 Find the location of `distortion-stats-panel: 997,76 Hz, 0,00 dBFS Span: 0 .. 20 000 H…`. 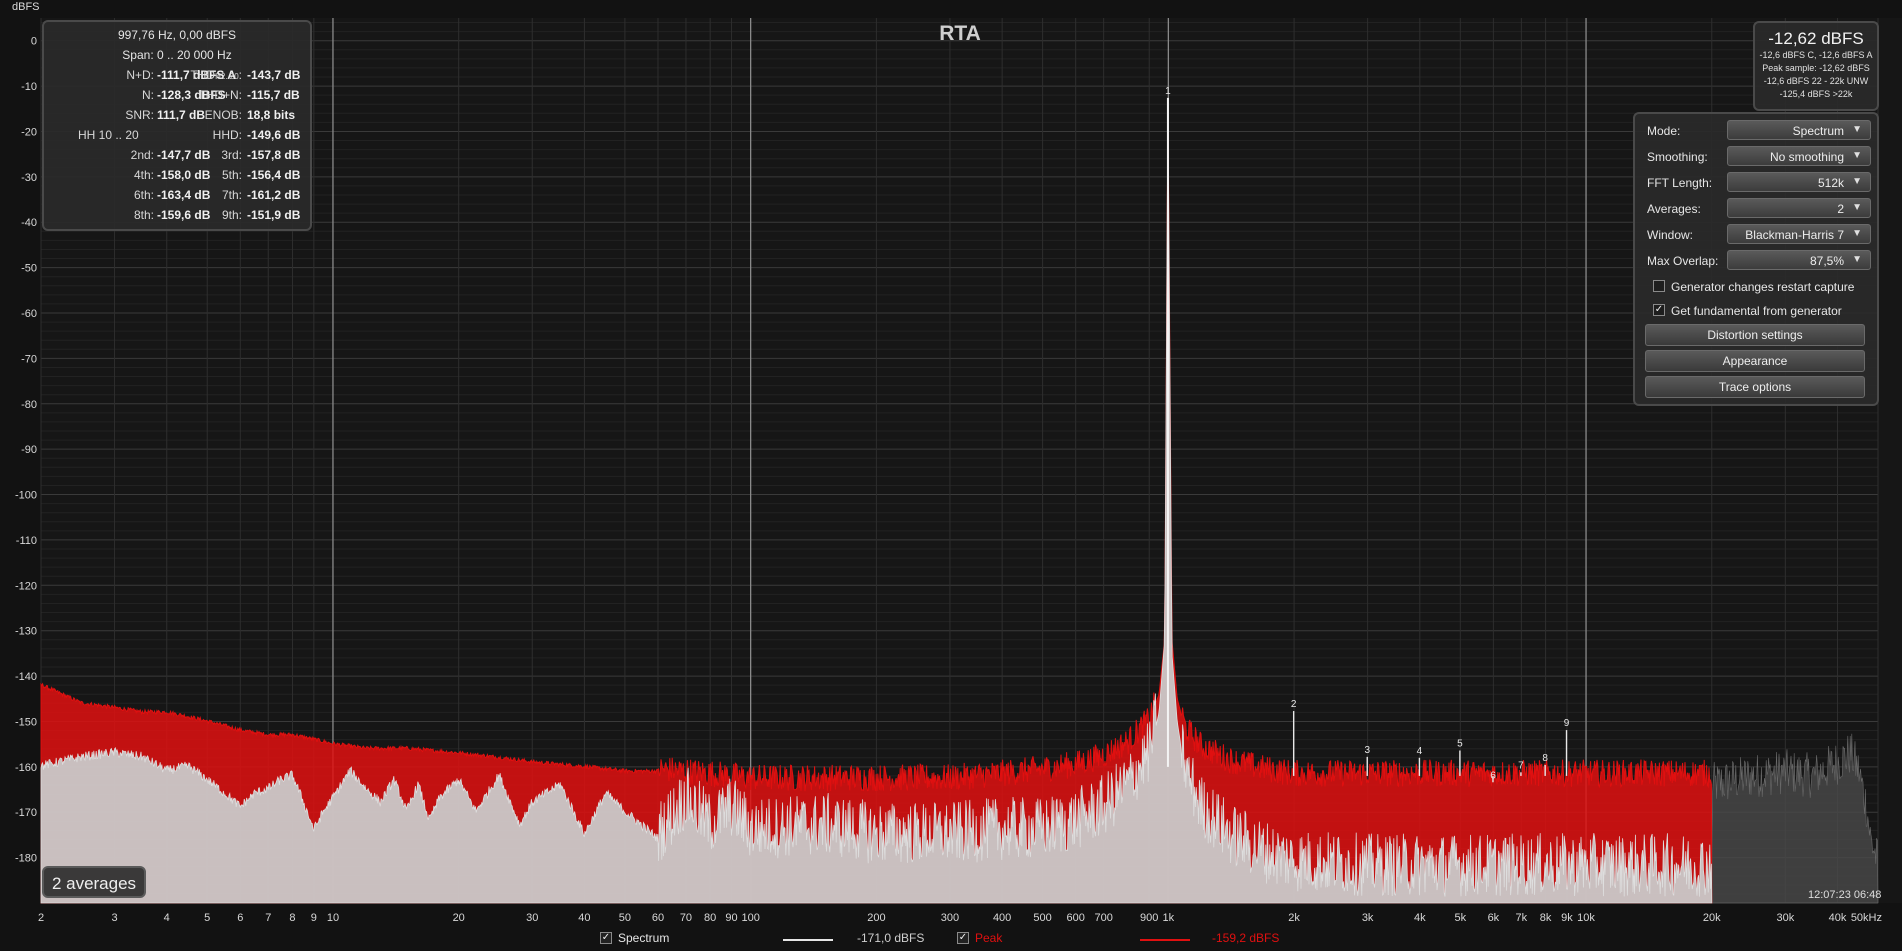

distortion-stats-panel: 997,76 Hz, 0,00 dBFS Span: 0 .. 20 000 H… is located at coordinates (177, 125).